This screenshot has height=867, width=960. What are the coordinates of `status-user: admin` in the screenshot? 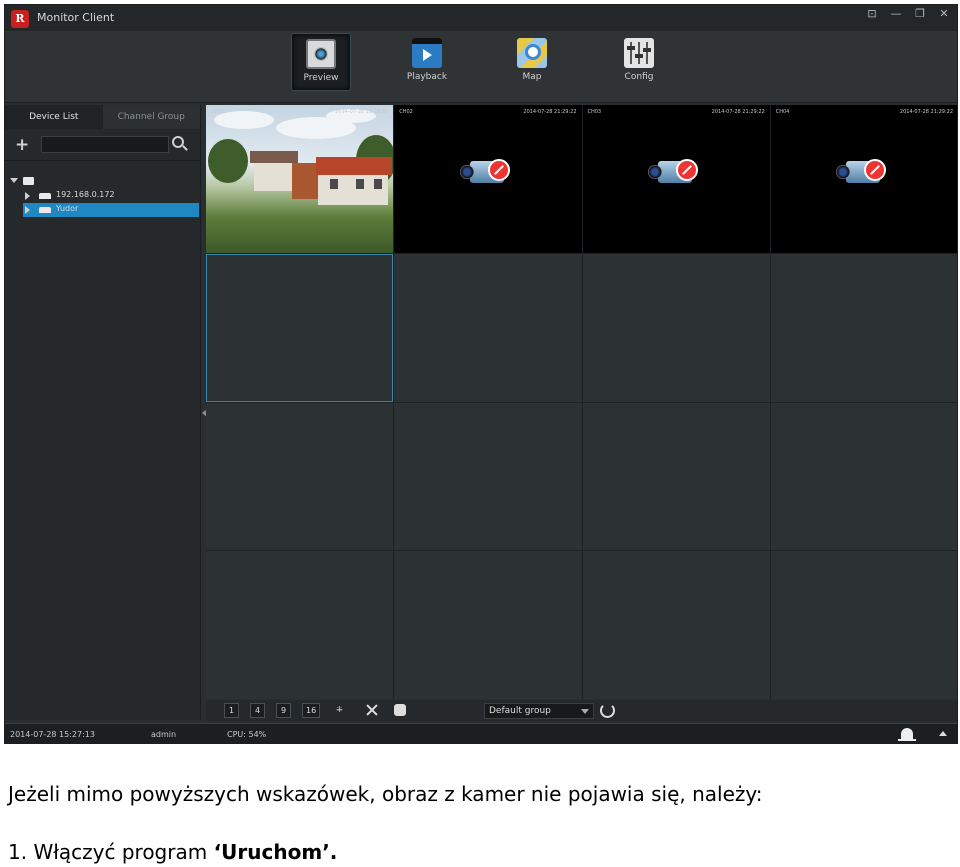 It's located at (164, 734).